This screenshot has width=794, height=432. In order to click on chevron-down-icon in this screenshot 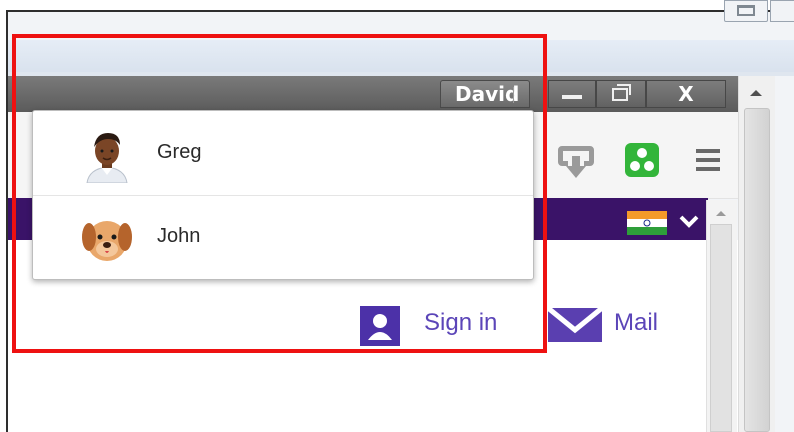, I will do `click(689, 221)`.